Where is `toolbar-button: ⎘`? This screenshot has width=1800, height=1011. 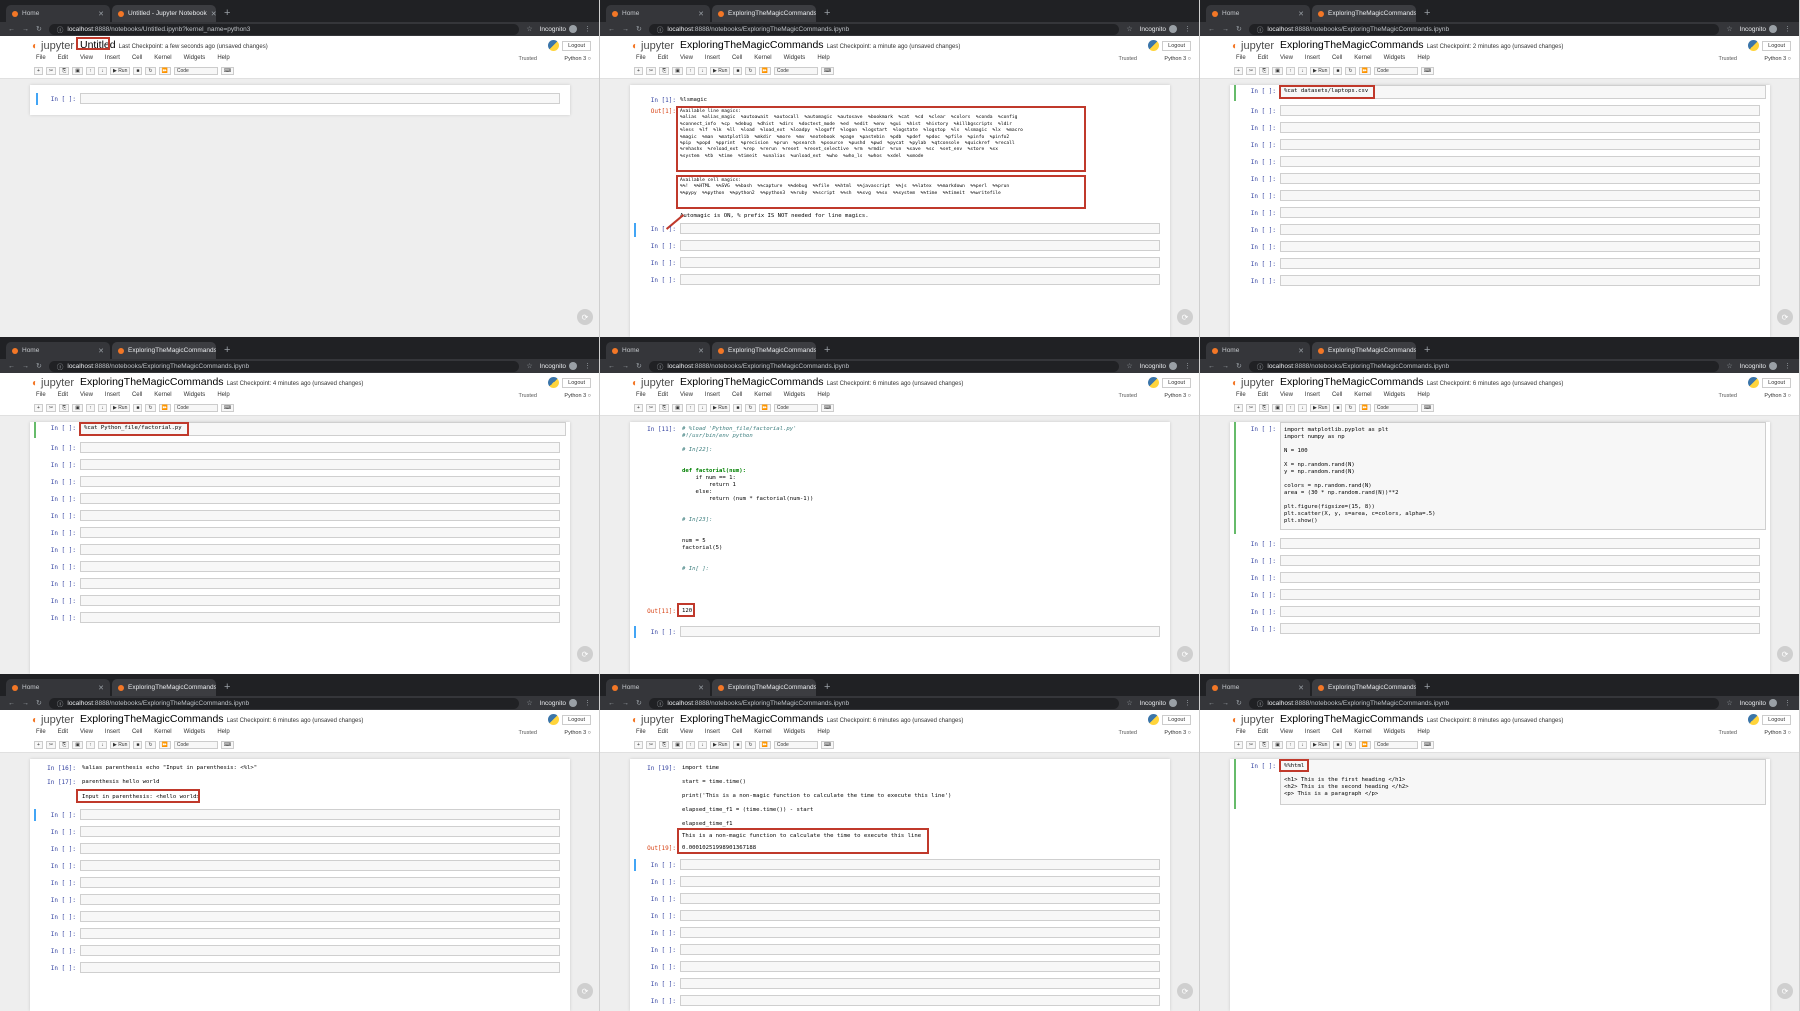 toolbar-button: ⎘ is located at coordinates (64, 745).